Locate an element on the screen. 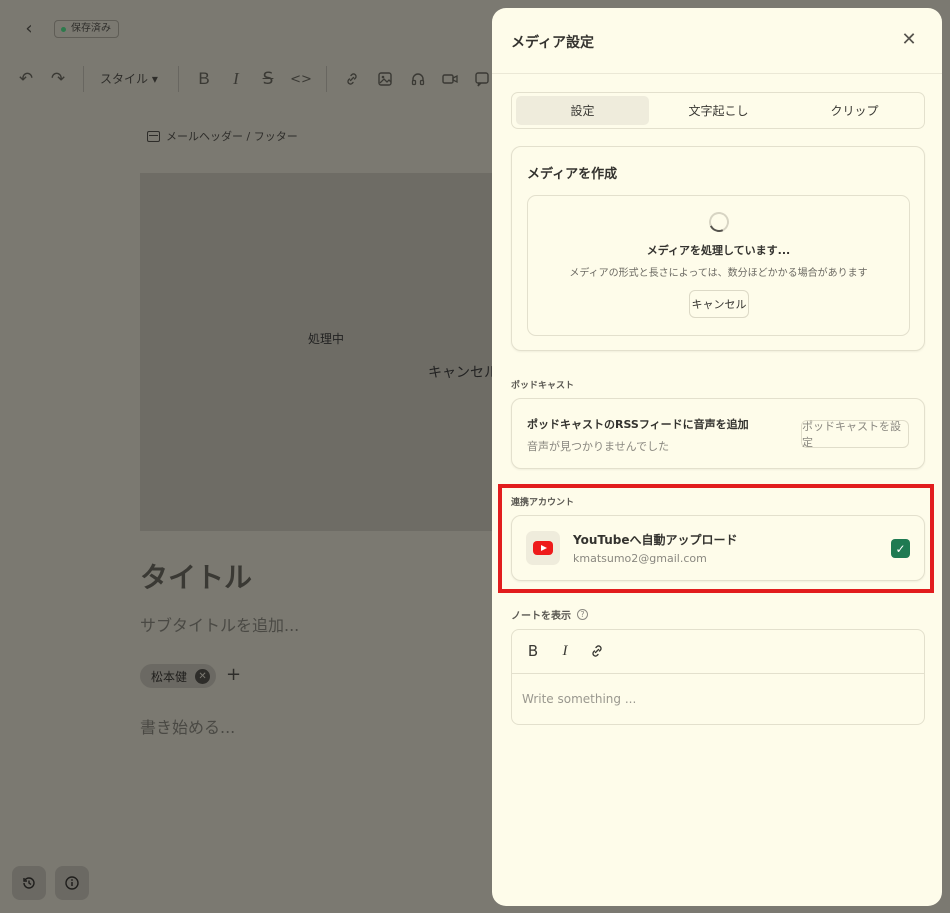  editor-toolbar: ↶ ↷ スタイル ▾ B I S <> is located at coordinates (250, 79).